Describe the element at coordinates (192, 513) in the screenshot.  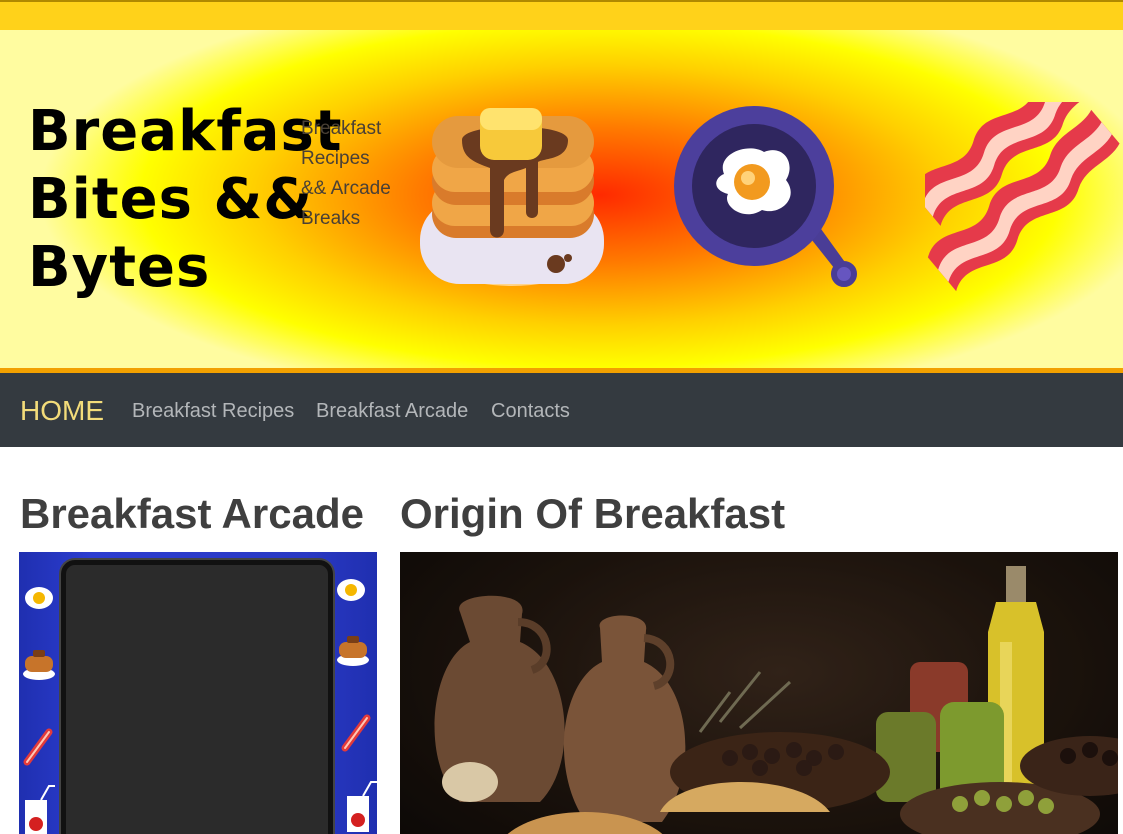
I see `breakfast-arcade-heading: Breakfast Arcade` at that location.